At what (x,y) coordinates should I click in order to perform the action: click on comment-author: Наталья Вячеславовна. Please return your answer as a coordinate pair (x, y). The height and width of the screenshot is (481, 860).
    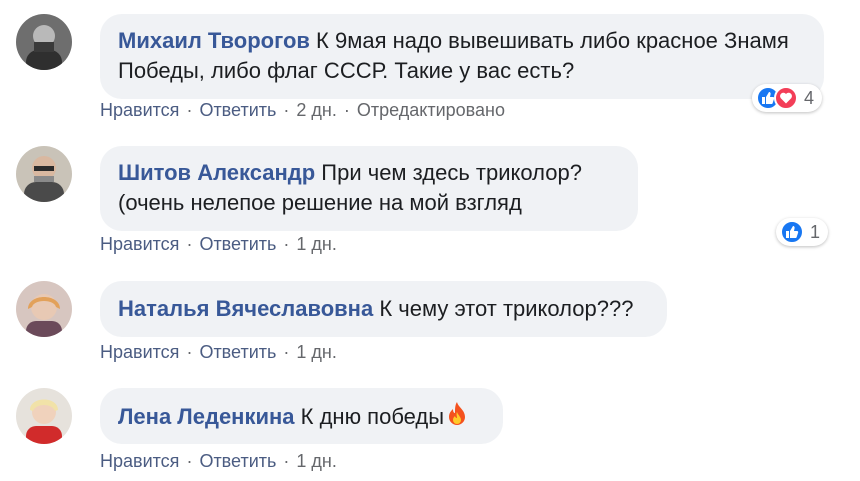
    Looking at the image, I should click on (245, 308).